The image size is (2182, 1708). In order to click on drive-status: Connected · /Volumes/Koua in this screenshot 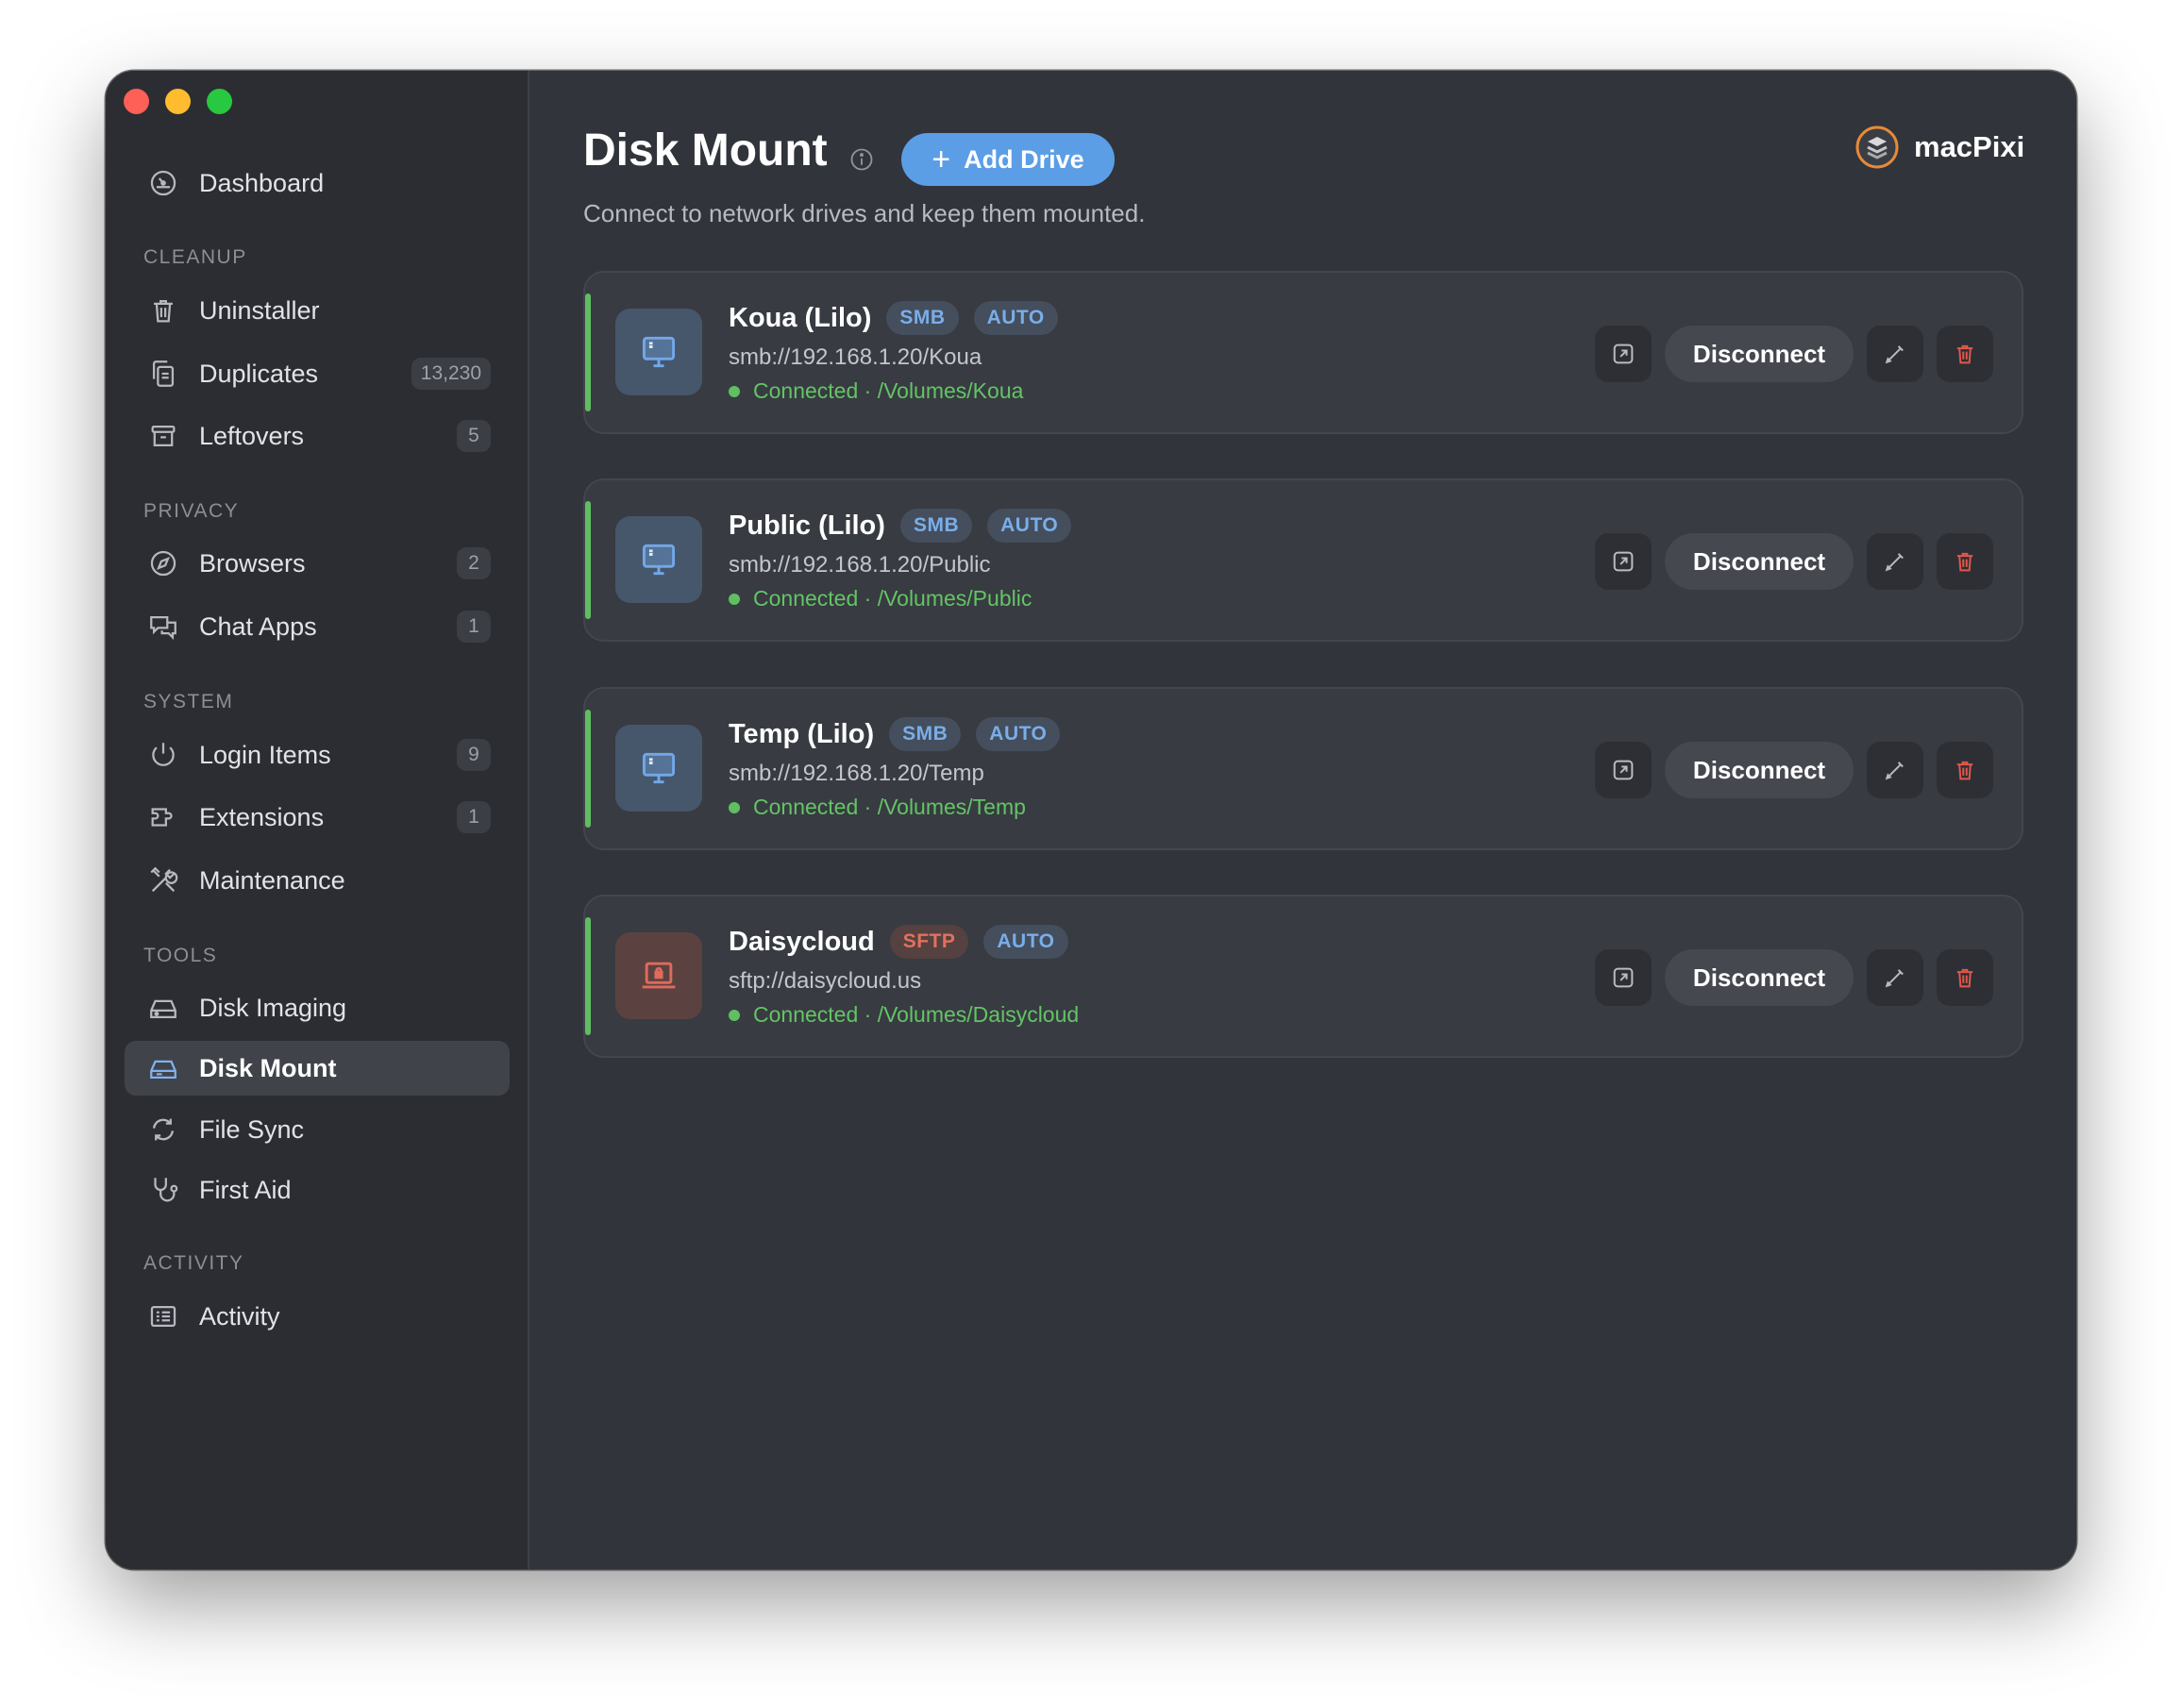, I will do `click(876, 391)`.